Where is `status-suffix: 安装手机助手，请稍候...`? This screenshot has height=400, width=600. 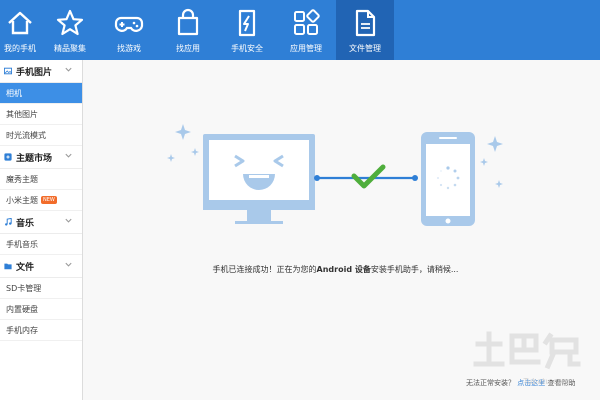 status-suffix: 安装手机助手，请稍候... is located at coordinates (414, 269).